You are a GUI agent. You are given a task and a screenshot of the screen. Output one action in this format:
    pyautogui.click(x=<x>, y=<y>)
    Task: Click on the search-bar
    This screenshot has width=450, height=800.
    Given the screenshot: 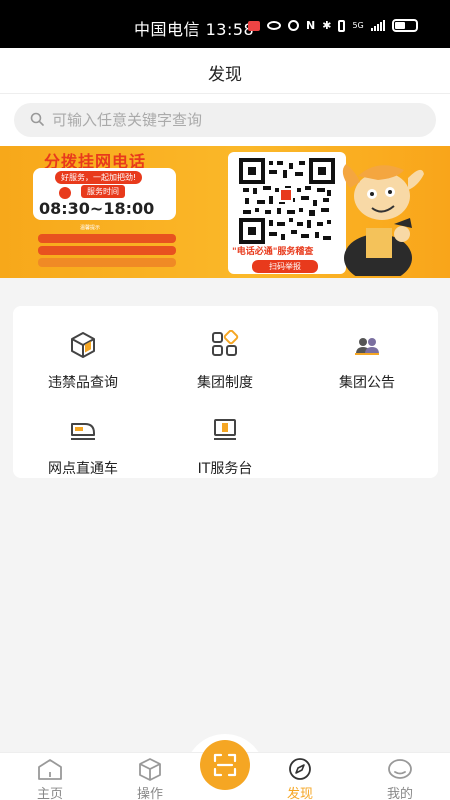 What is the action you would take?
    pyautogui.click(x=225, y=120)
    